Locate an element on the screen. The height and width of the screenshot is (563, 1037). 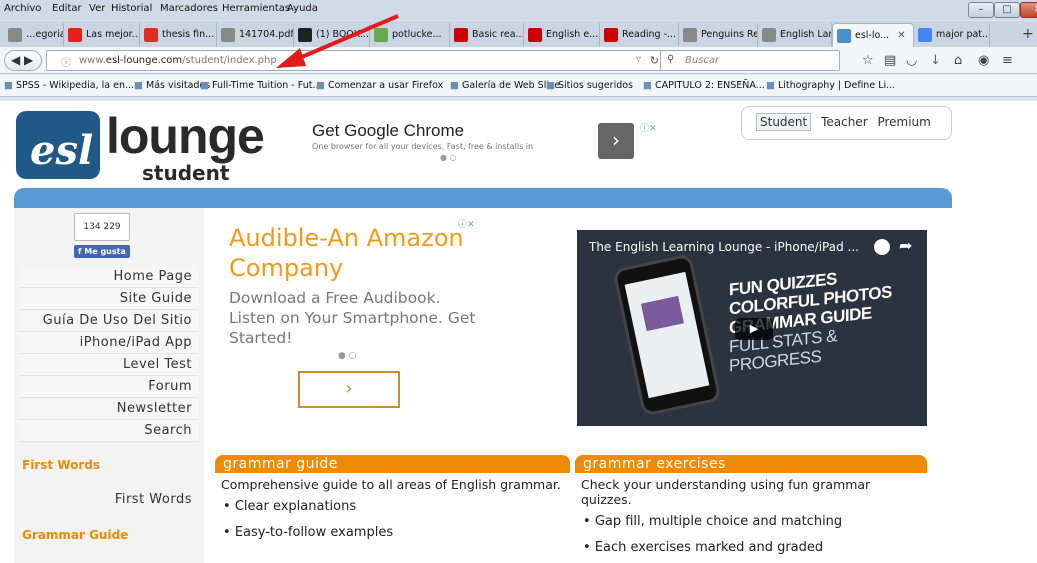
page-icon is located at coordinates (690, 35).